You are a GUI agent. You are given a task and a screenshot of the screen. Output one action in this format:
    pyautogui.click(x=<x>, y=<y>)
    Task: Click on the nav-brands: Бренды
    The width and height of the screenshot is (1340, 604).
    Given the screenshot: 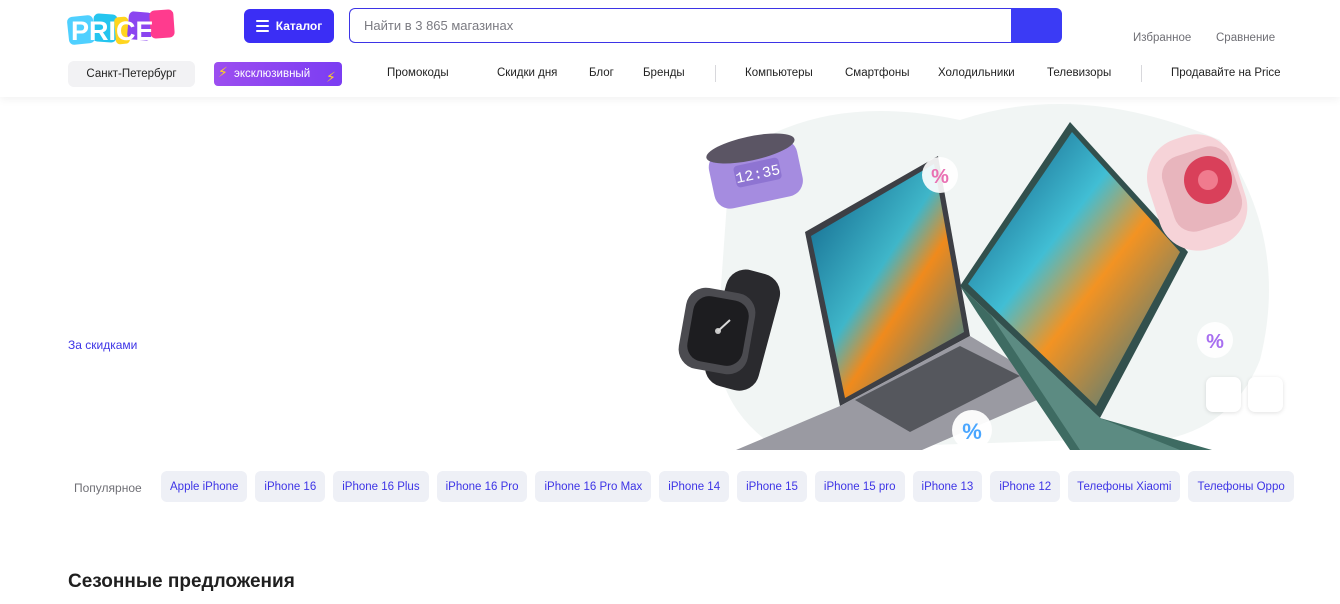 What is the action you would take?
    pyautogui.click(x=664, y=73)
    